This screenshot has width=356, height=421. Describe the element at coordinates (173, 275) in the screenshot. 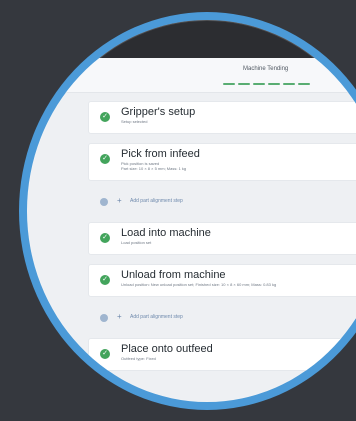

I see `step-title: Unload from machine` at that location.